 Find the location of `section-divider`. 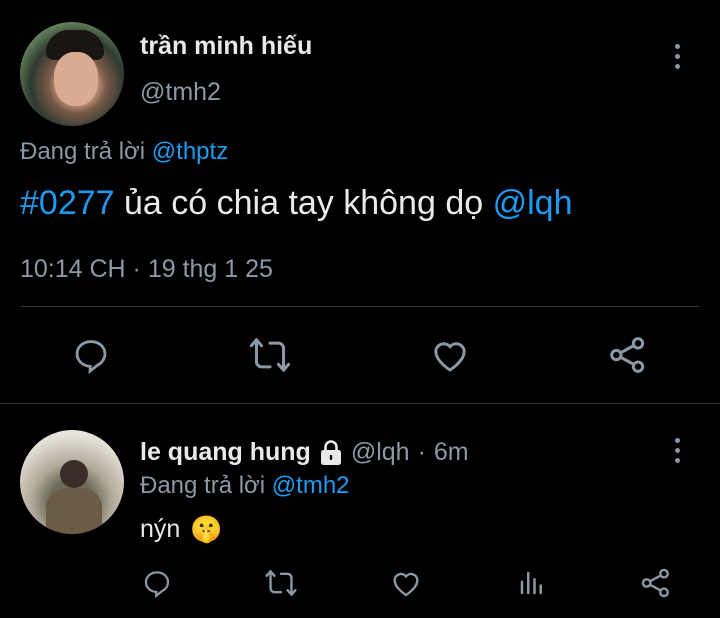

section-divider is located at coordinates (360, 403).